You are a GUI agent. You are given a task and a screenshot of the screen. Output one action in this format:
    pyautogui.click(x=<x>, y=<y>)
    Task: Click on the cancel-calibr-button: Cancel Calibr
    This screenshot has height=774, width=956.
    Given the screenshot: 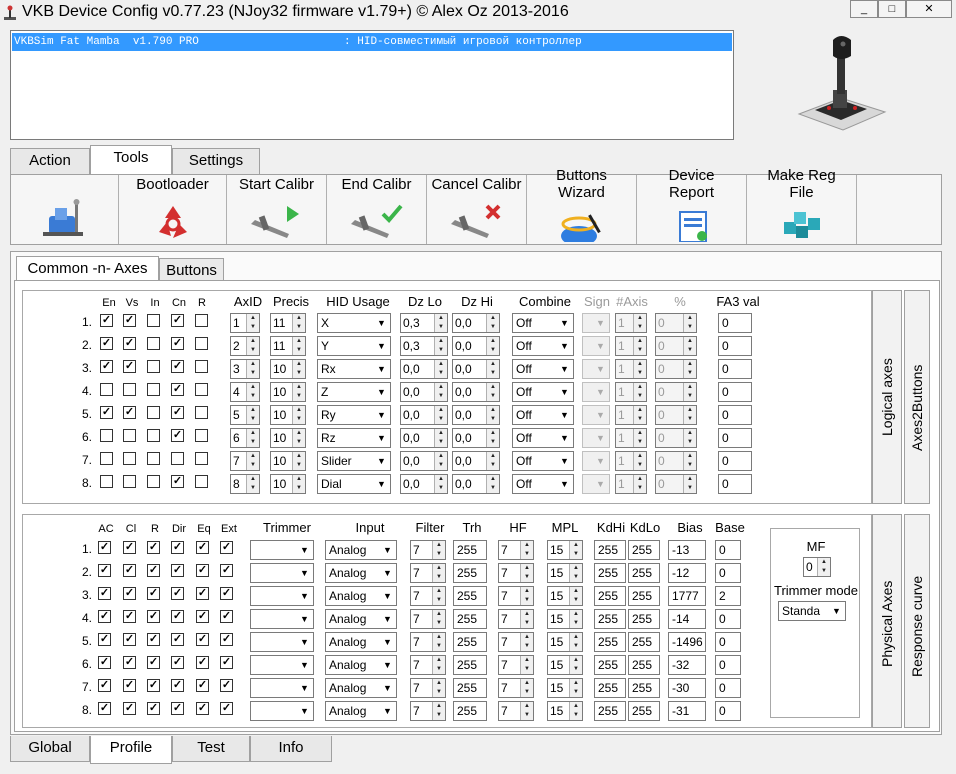 What is the action you would take?
    pyautogui.click(x=477, y=209)
    